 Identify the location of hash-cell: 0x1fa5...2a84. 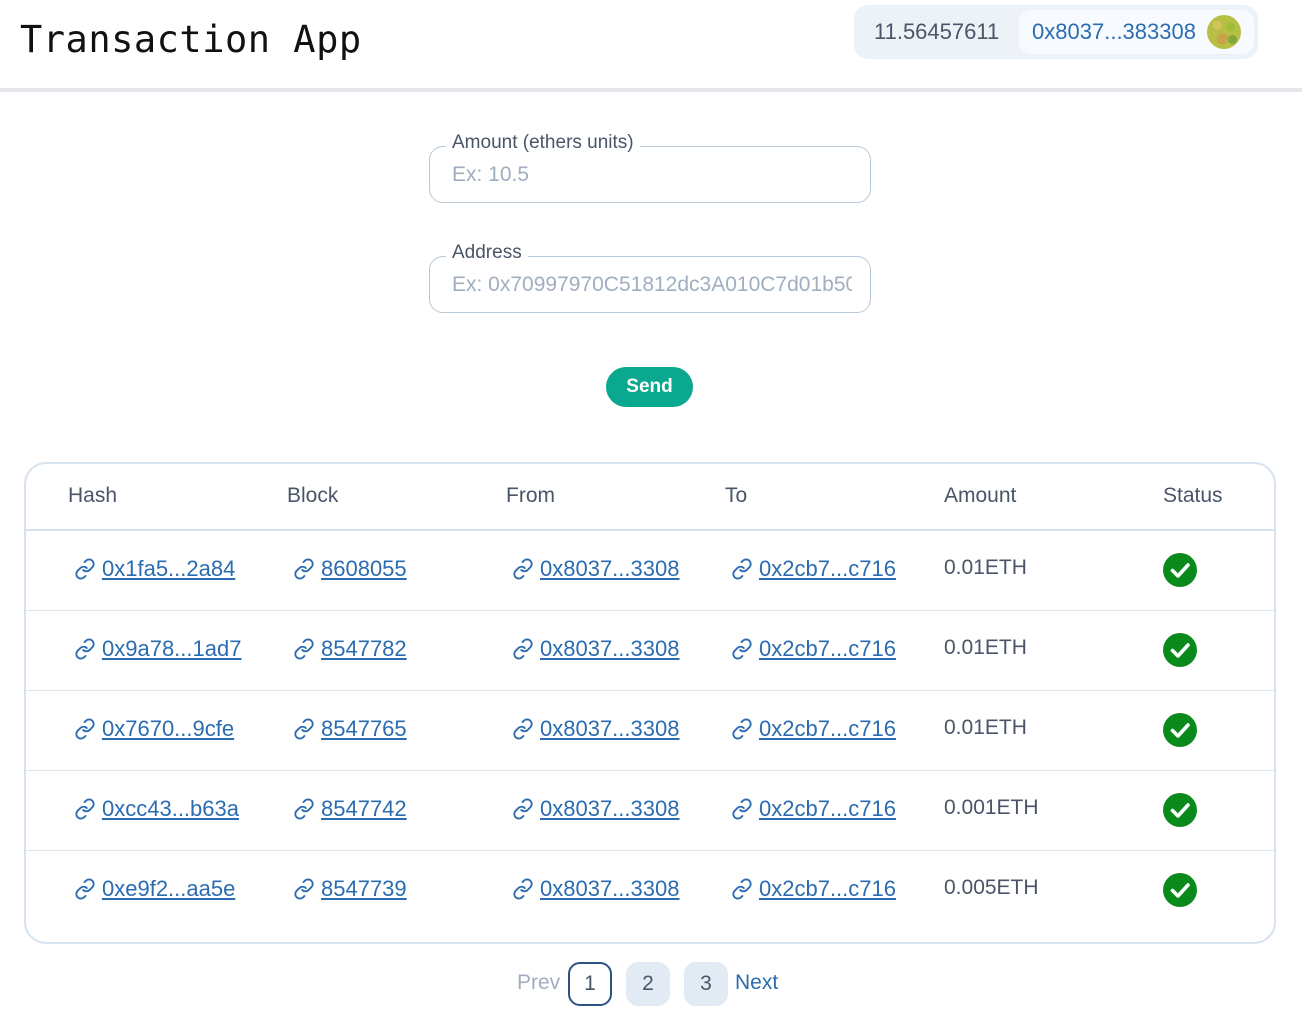
(154, 569).